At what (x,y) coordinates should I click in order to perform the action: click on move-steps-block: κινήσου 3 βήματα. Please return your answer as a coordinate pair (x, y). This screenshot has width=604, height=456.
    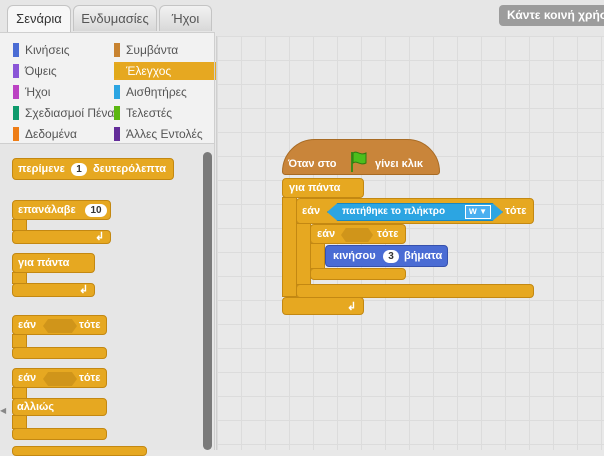
    Looking at the image, I should click on (386, 256).